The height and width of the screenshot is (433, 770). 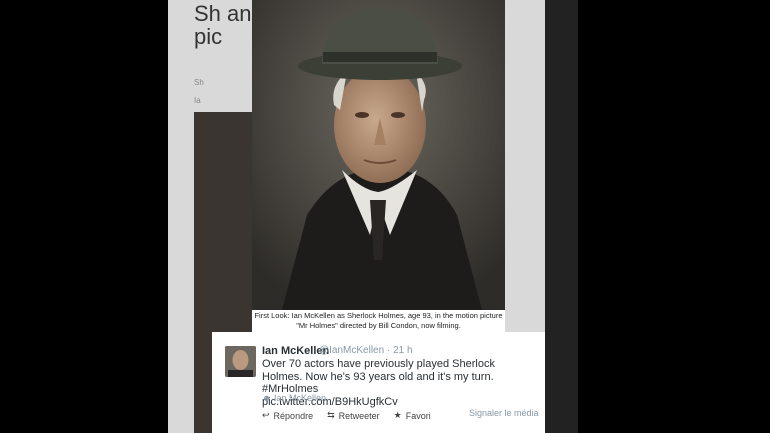 I want to click on background-article-meta: Sh, so click(x=199, y=82).